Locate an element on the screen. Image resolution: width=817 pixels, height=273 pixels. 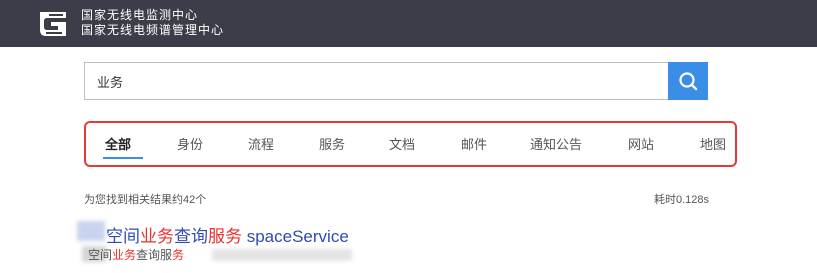
search-icon is located at coordinates (688, 81).